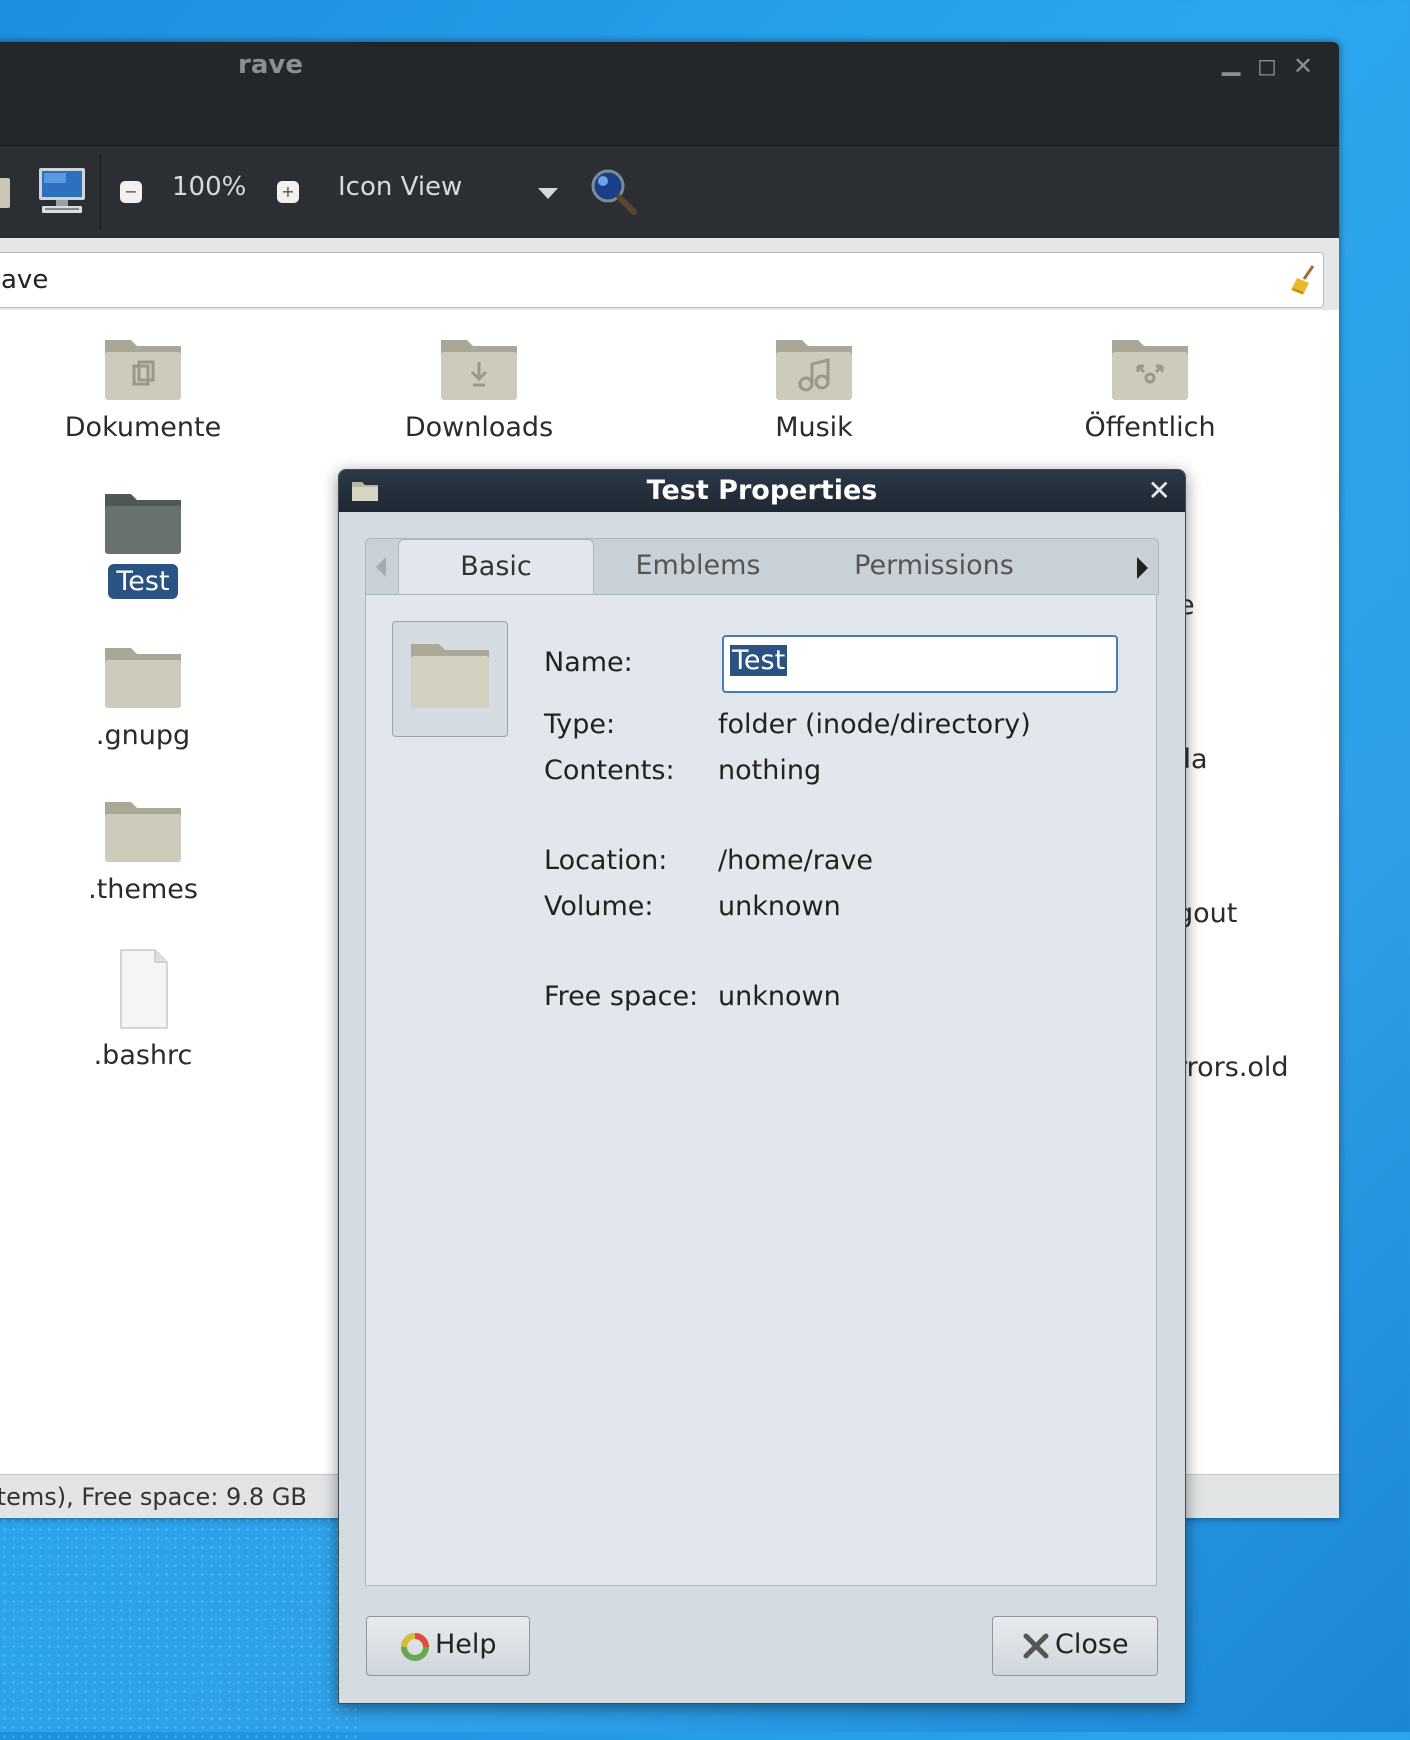 The width and height of the screenshot is (1410, 1740). Describe the element at coordinates (270, 65) in the screenshot. I see `window-title: rave` at that location.